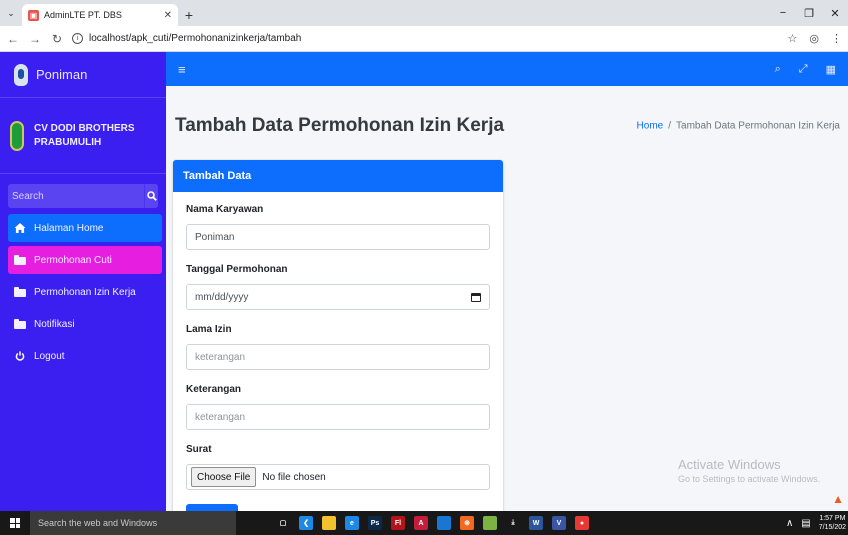 Image resolution: width=848 pixels, height=535 pixels. I want to click on bookmark-star-icon: ☆, so click(793, 38).